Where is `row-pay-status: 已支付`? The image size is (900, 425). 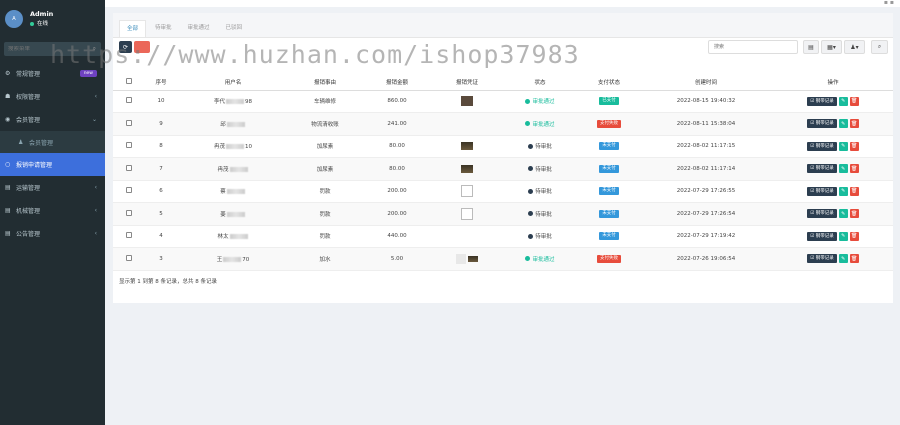
row-pay-status: 已支付 is located at coordinates (609, 101).